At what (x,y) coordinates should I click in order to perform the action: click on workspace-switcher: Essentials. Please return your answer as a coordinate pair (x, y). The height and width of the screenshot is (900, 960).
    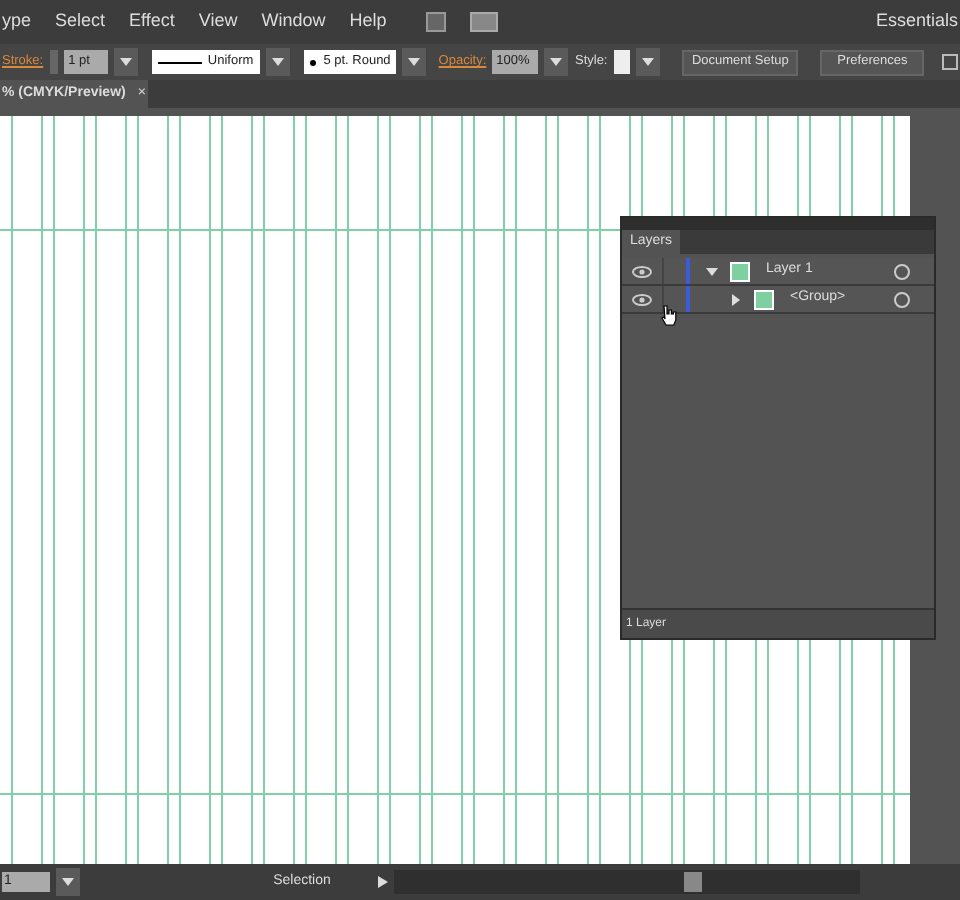
    Looking at the image, I should click on (917, 22).